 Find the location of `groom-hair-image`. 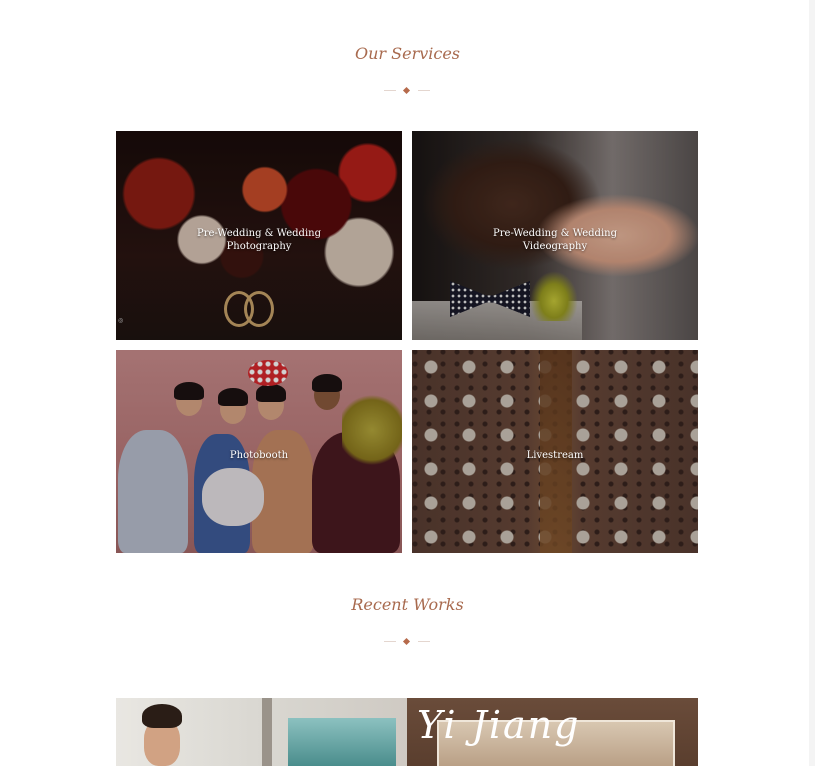

groom-hair-image is located at coordinates (162, 716).